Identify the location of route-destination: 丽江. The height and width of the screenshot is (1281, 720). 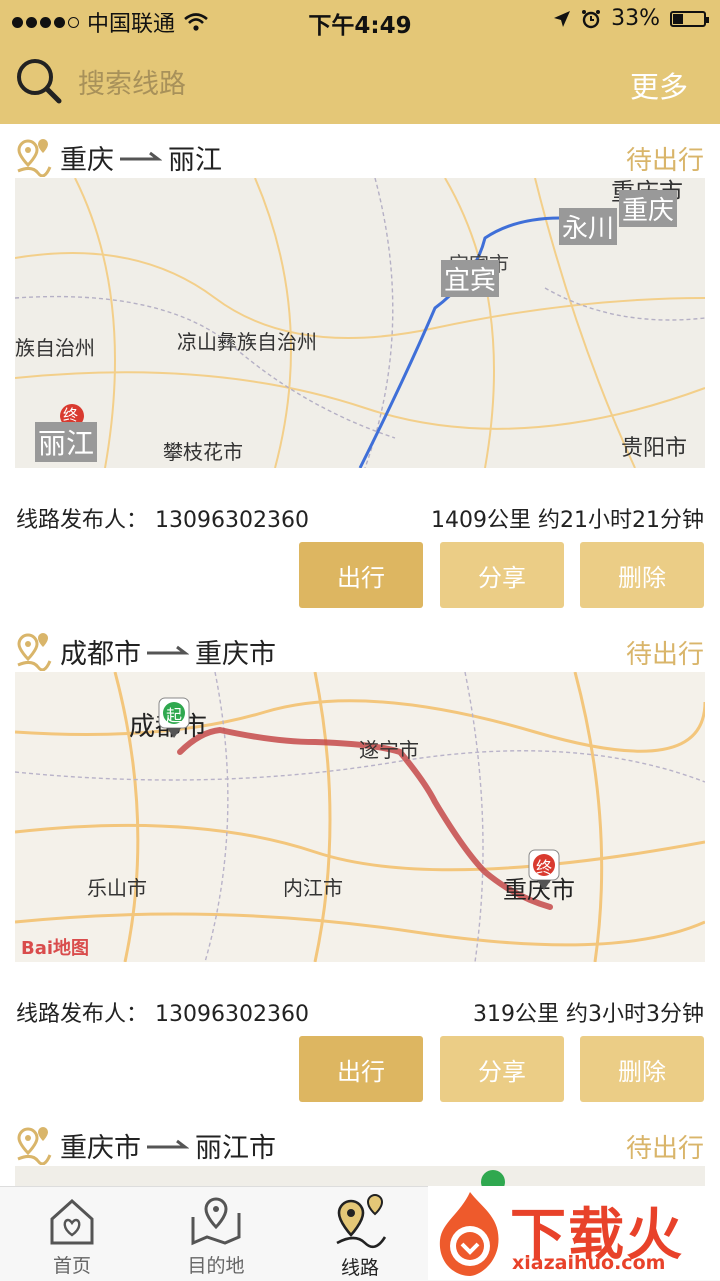
(195, 160).